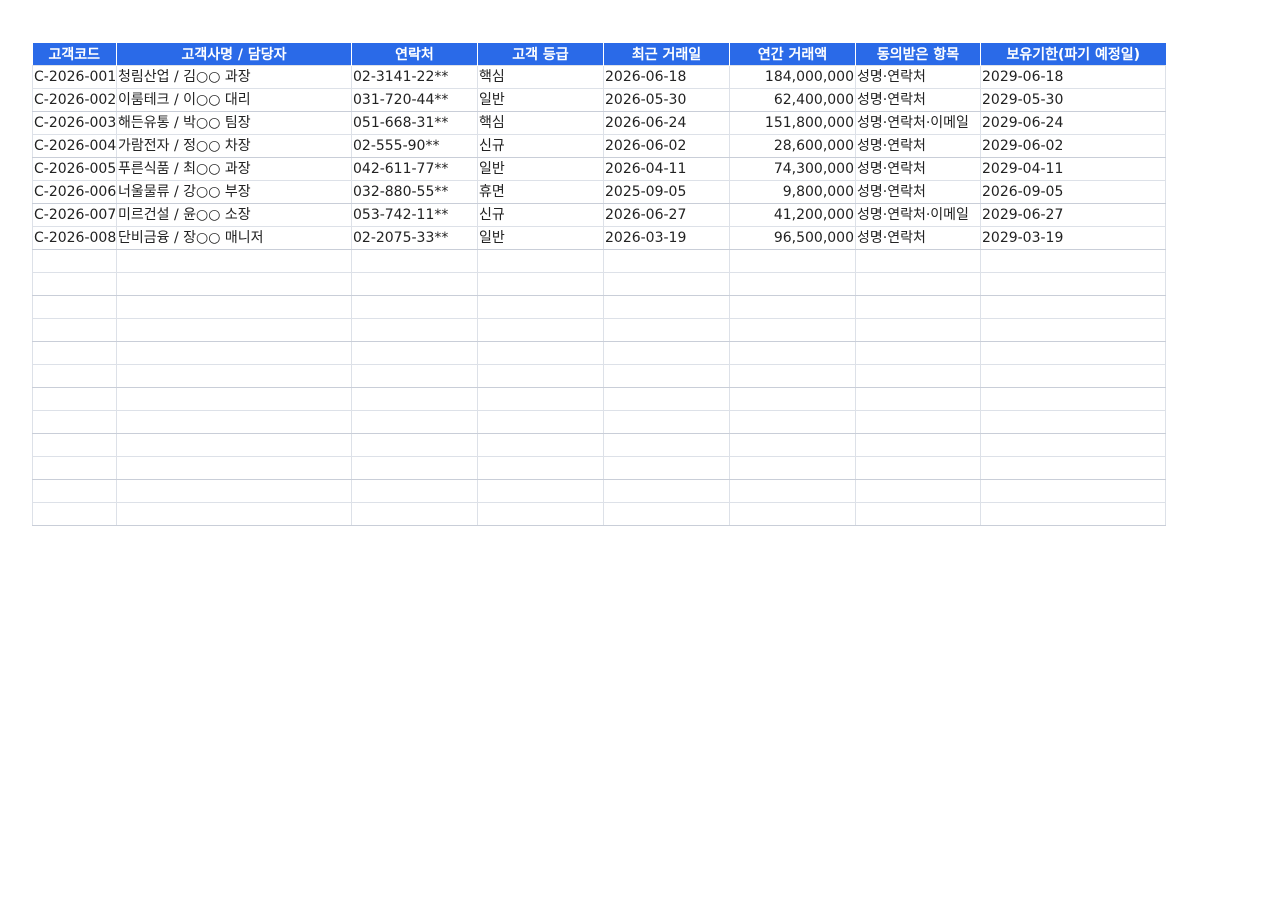  Describe the element at coordinates (234, 192) in the screenshot. I see `cell-company-contact: 너울물류 / 강○○ 부장` at that location.